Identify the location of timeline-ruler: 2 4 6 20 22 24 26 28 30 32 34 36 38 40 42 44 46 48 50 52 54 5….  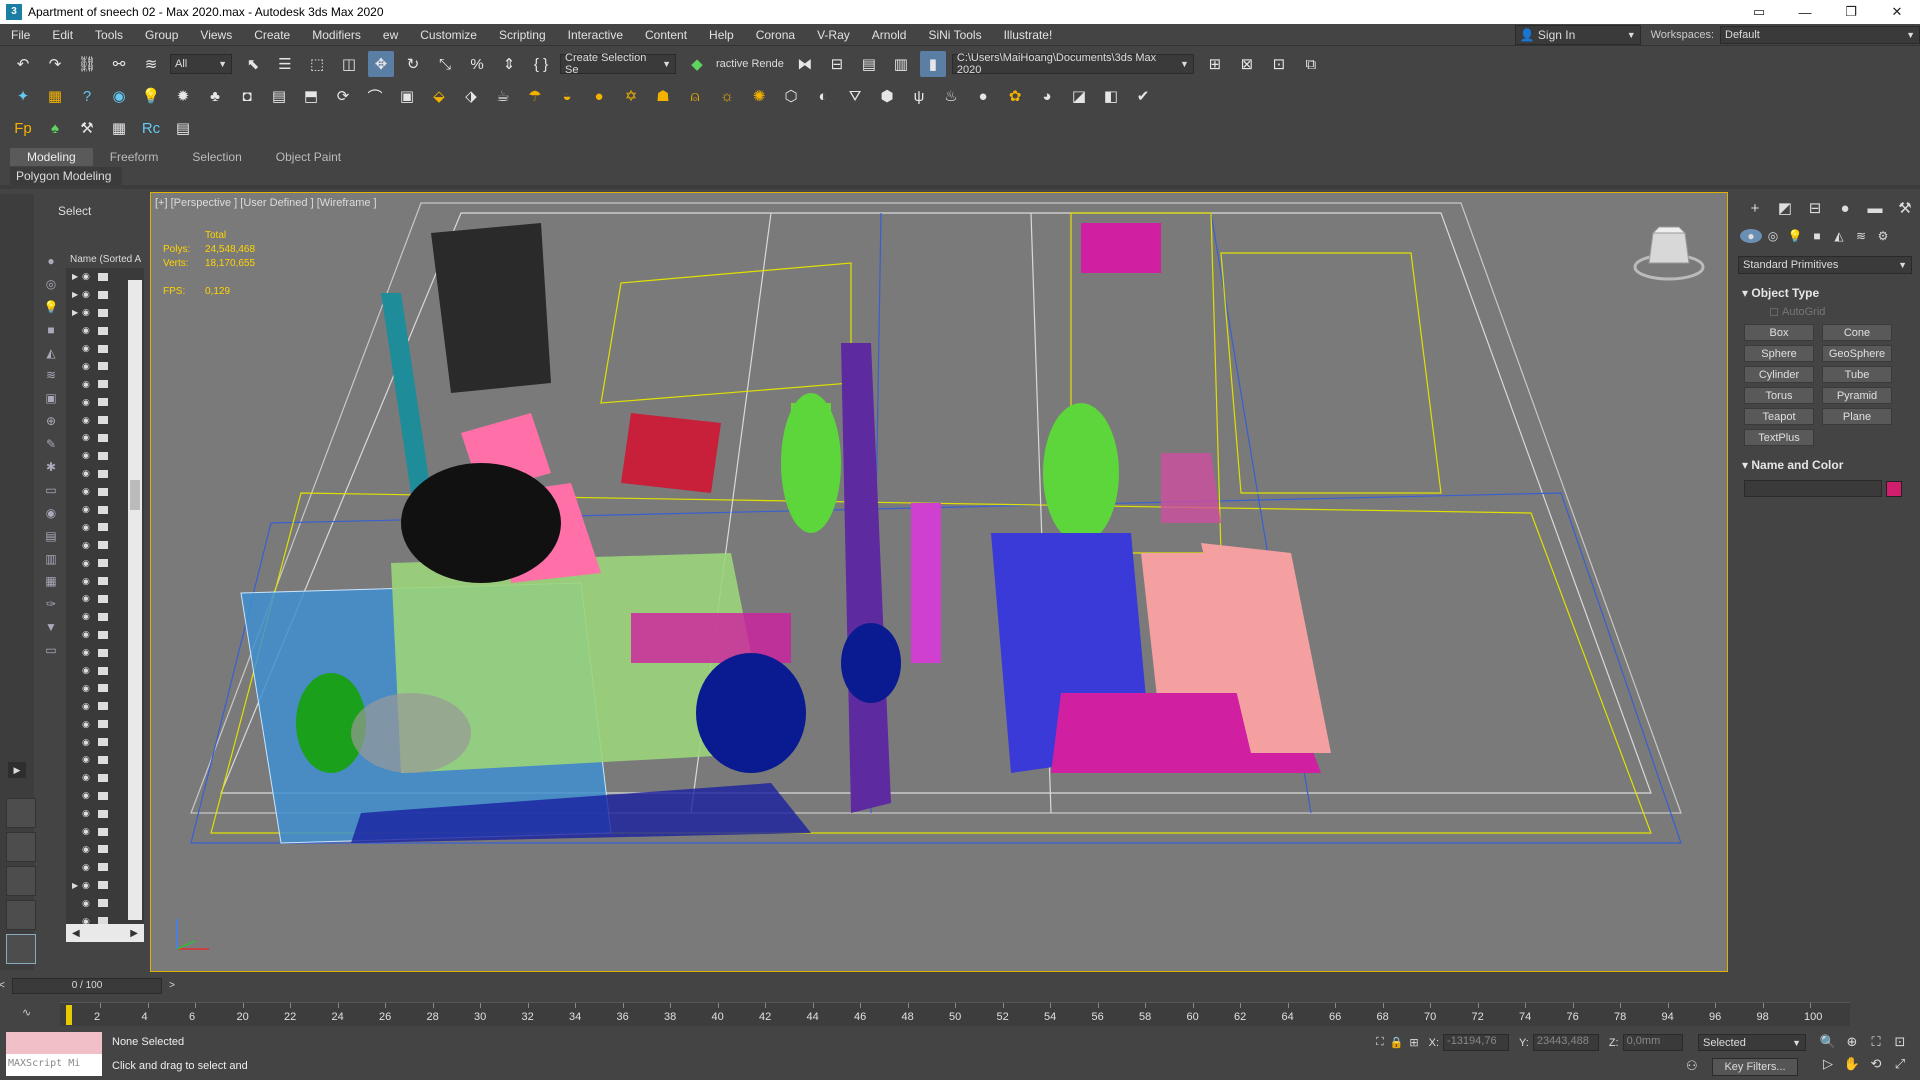
(955, 1014).